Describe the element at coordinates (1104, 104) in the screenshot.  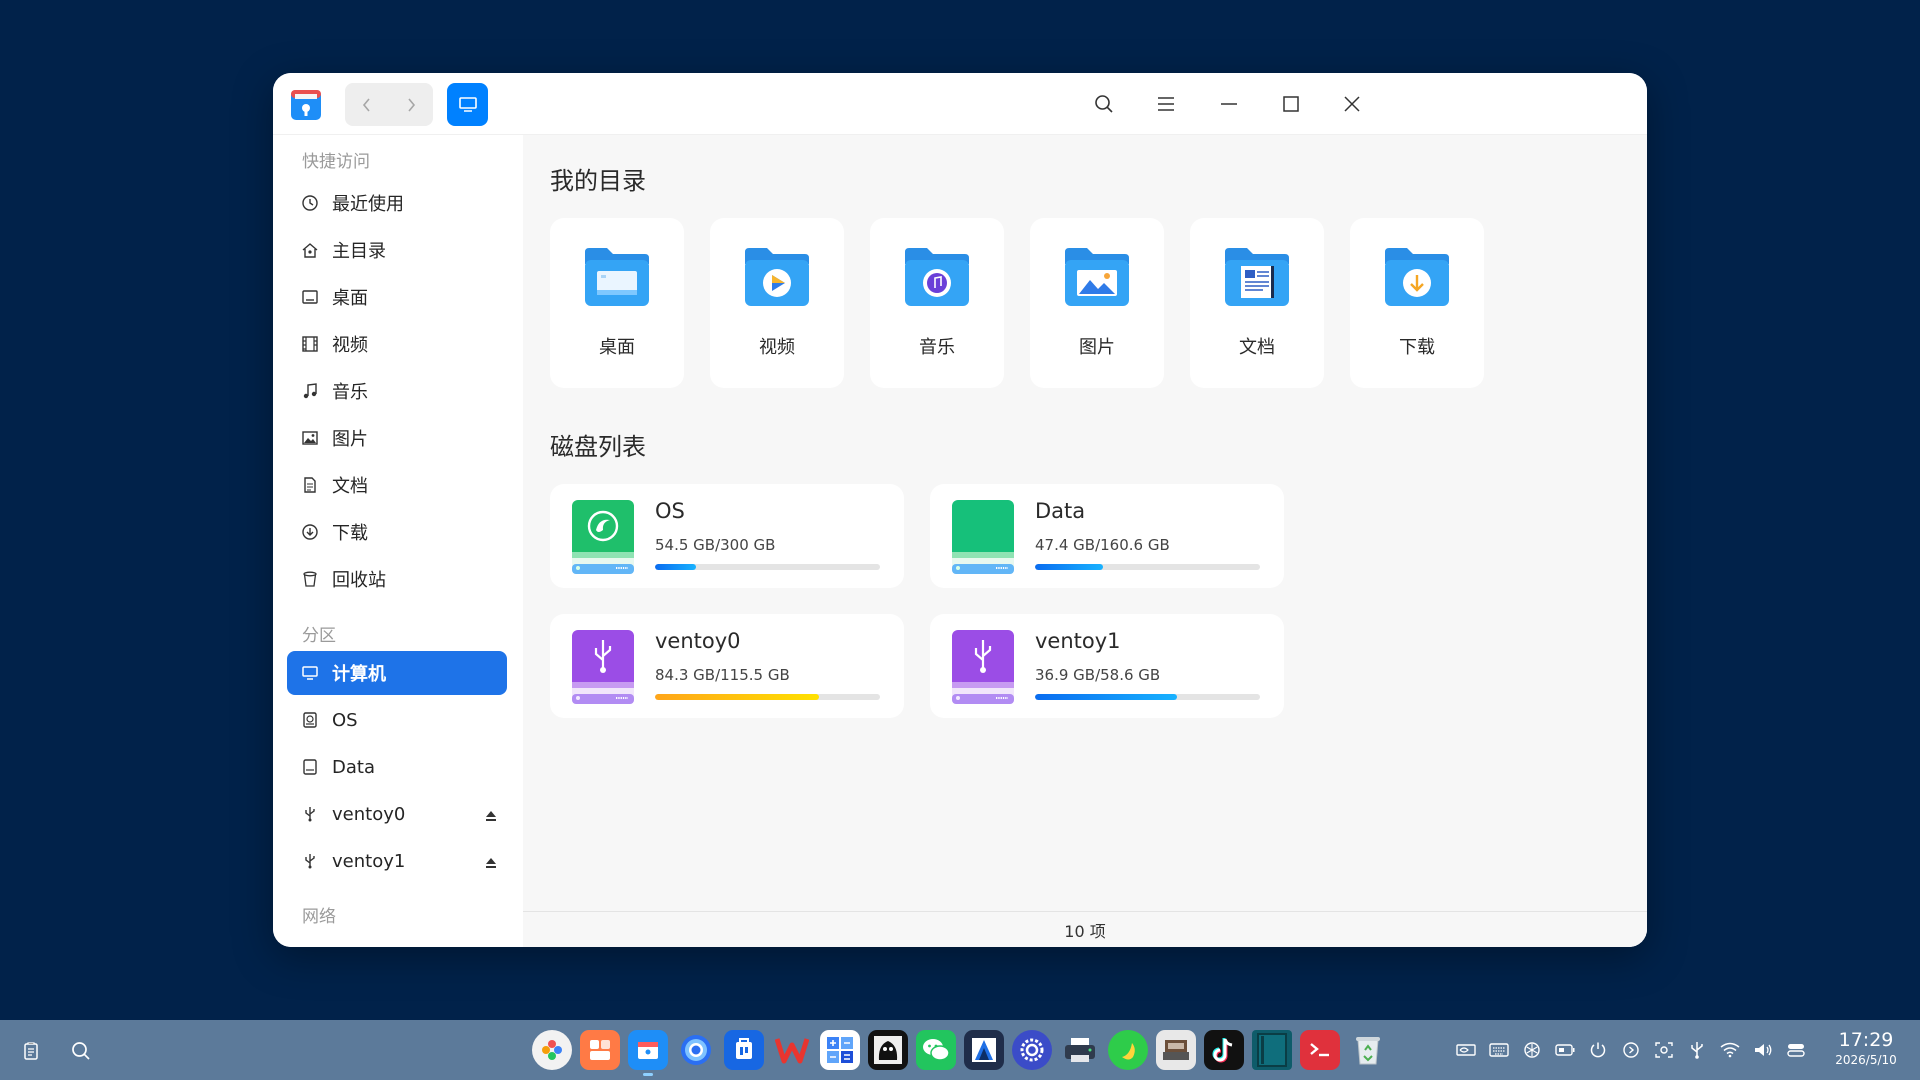
I see `search-button` at that location.